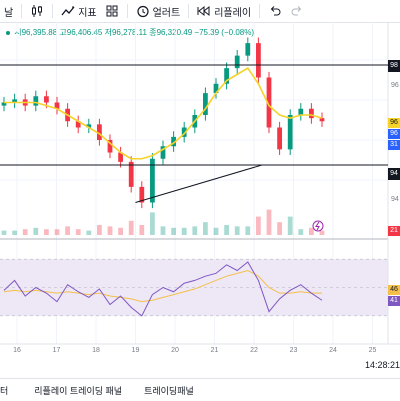 This screenshot has width=400, height=401. I want to click on legend-change: −75.39 (−0.08%), so click(224, 32).